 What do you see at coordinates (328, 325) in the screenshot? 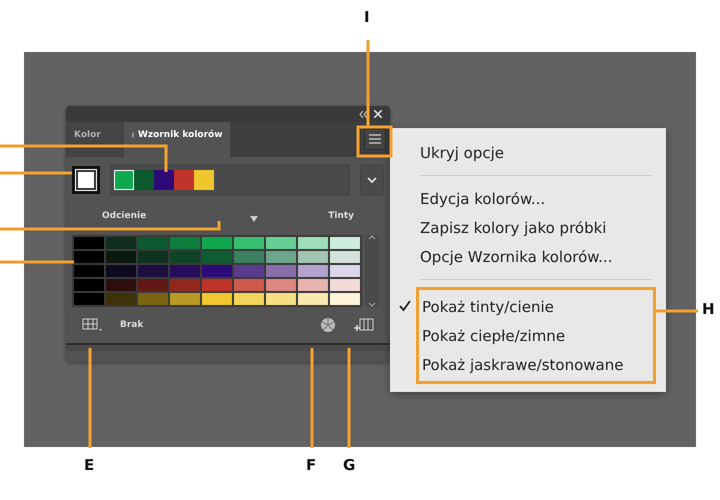
I see `color-wheel-icon` at bounding box center [328, 325].